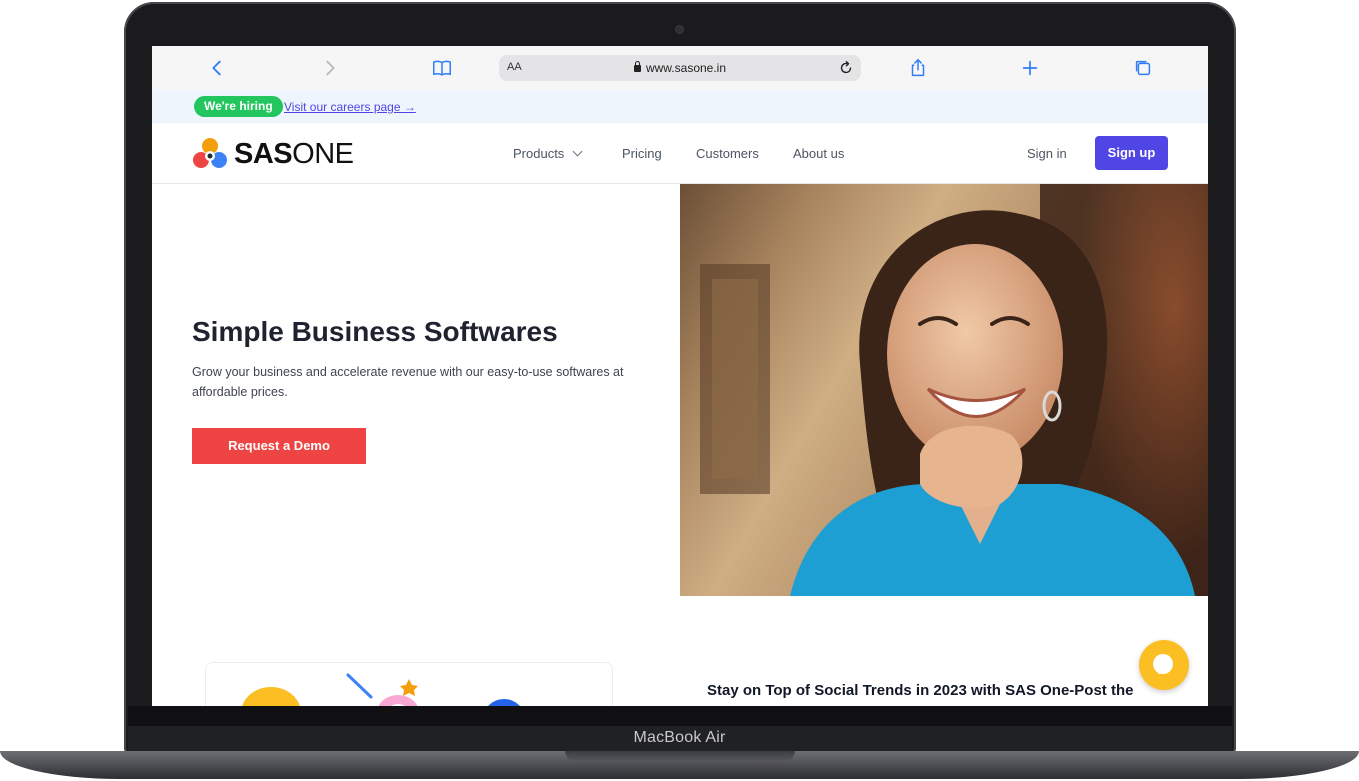  I want to click on book-icon, so click(442, 68).